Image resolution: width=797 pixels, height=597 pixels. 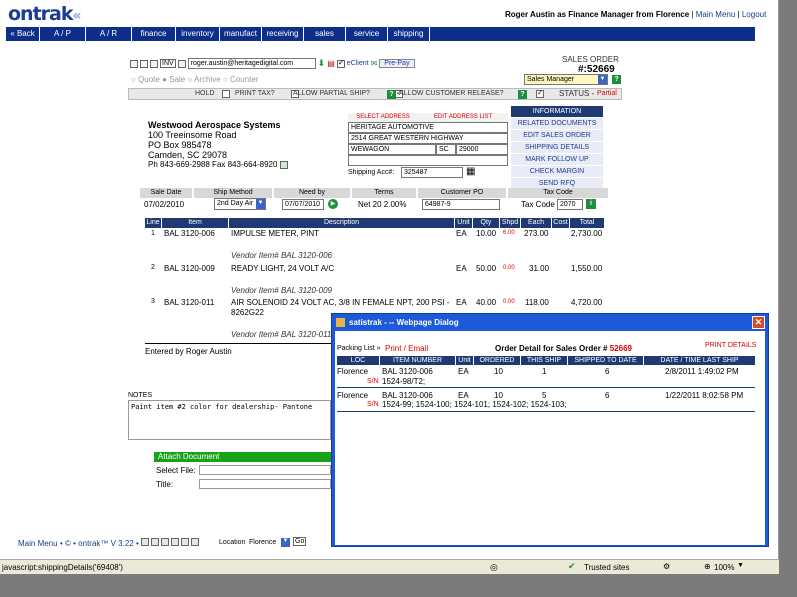 What do you see at coordinates (181, 63) in the screenshot?
I see `email-icon` at bounding box center [181, 63].